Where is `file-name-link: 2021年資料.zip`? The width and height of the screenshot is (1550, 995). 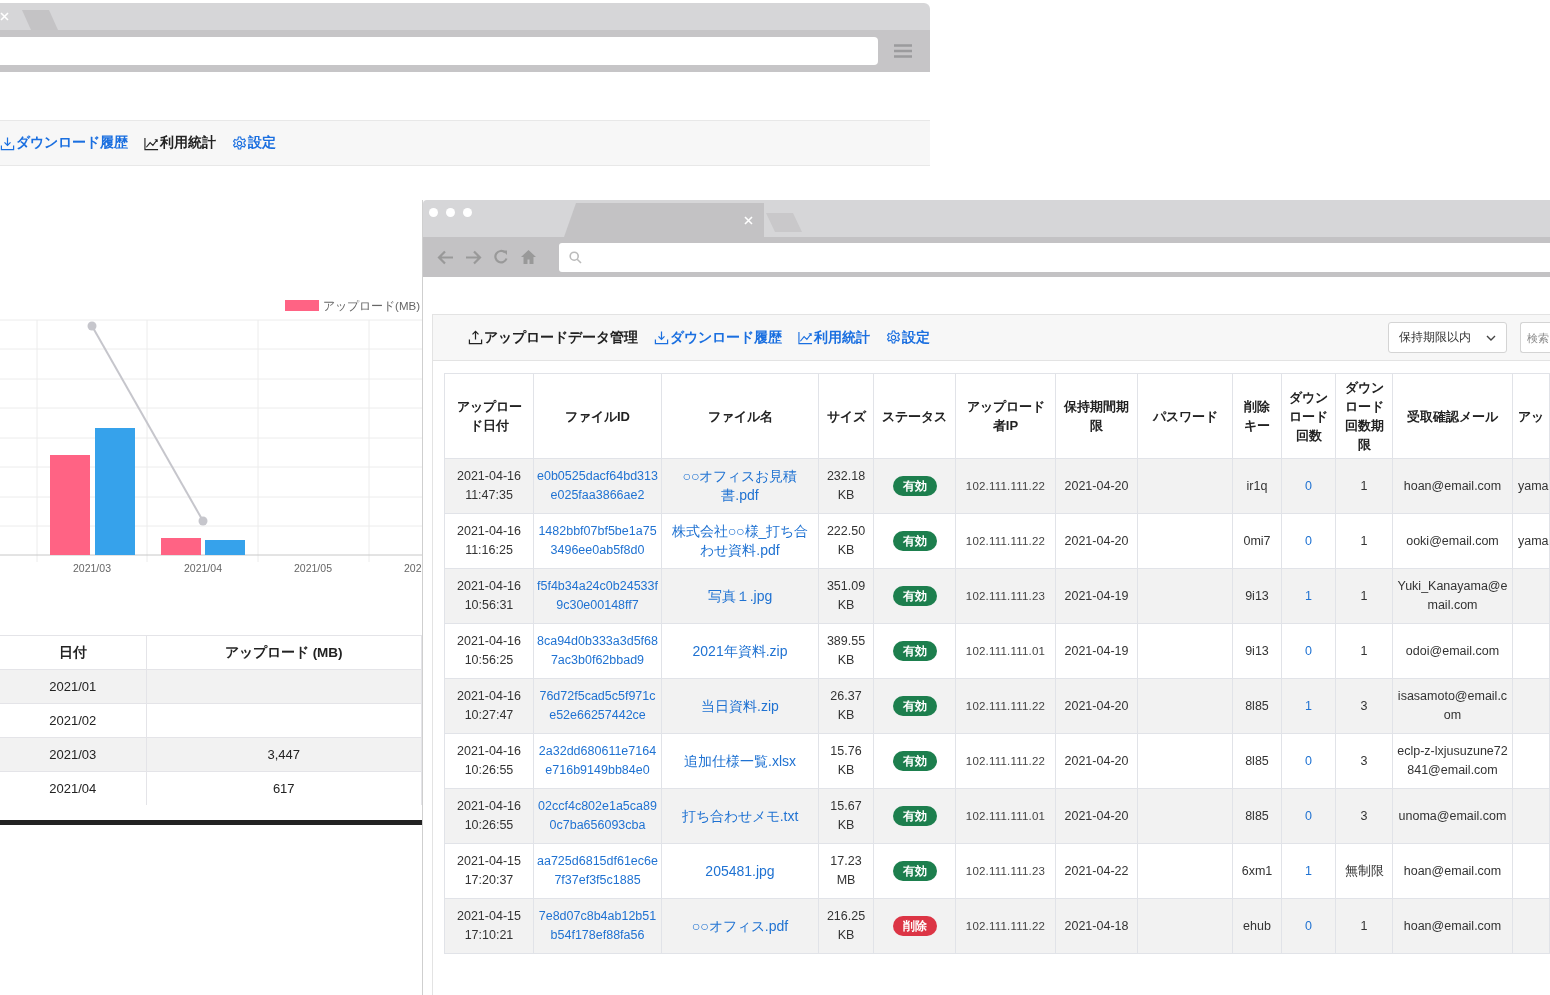
file-name-link: 2021年資料.zip is located at coordinates (740, 651).